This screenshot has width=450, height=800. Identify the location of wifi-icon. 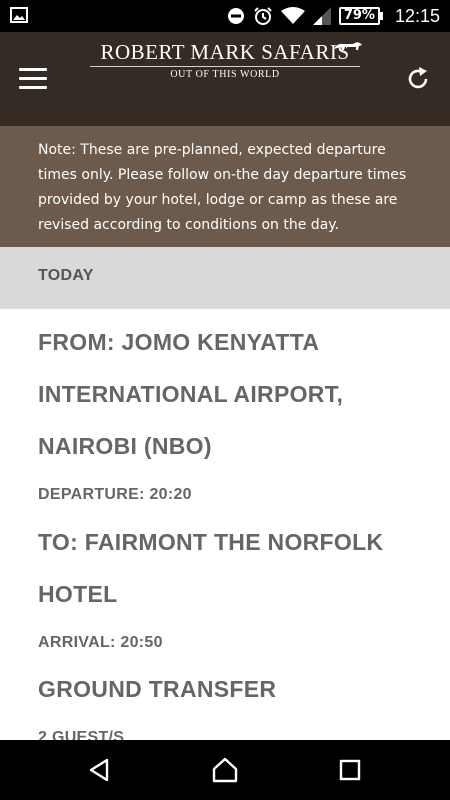
(292, 16).